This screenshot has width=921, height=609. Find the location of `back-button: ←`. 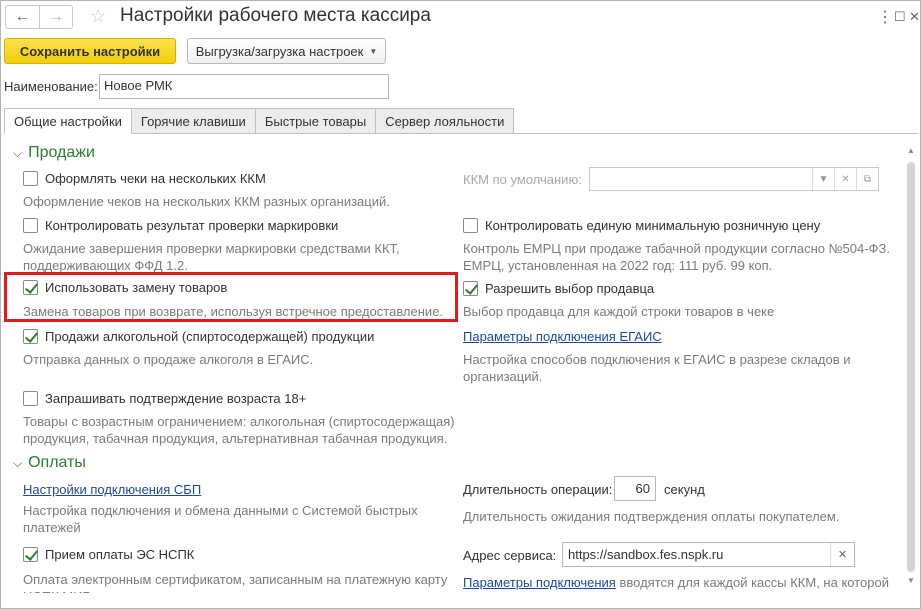

back-button: ← is located at coordinates (22, 17).